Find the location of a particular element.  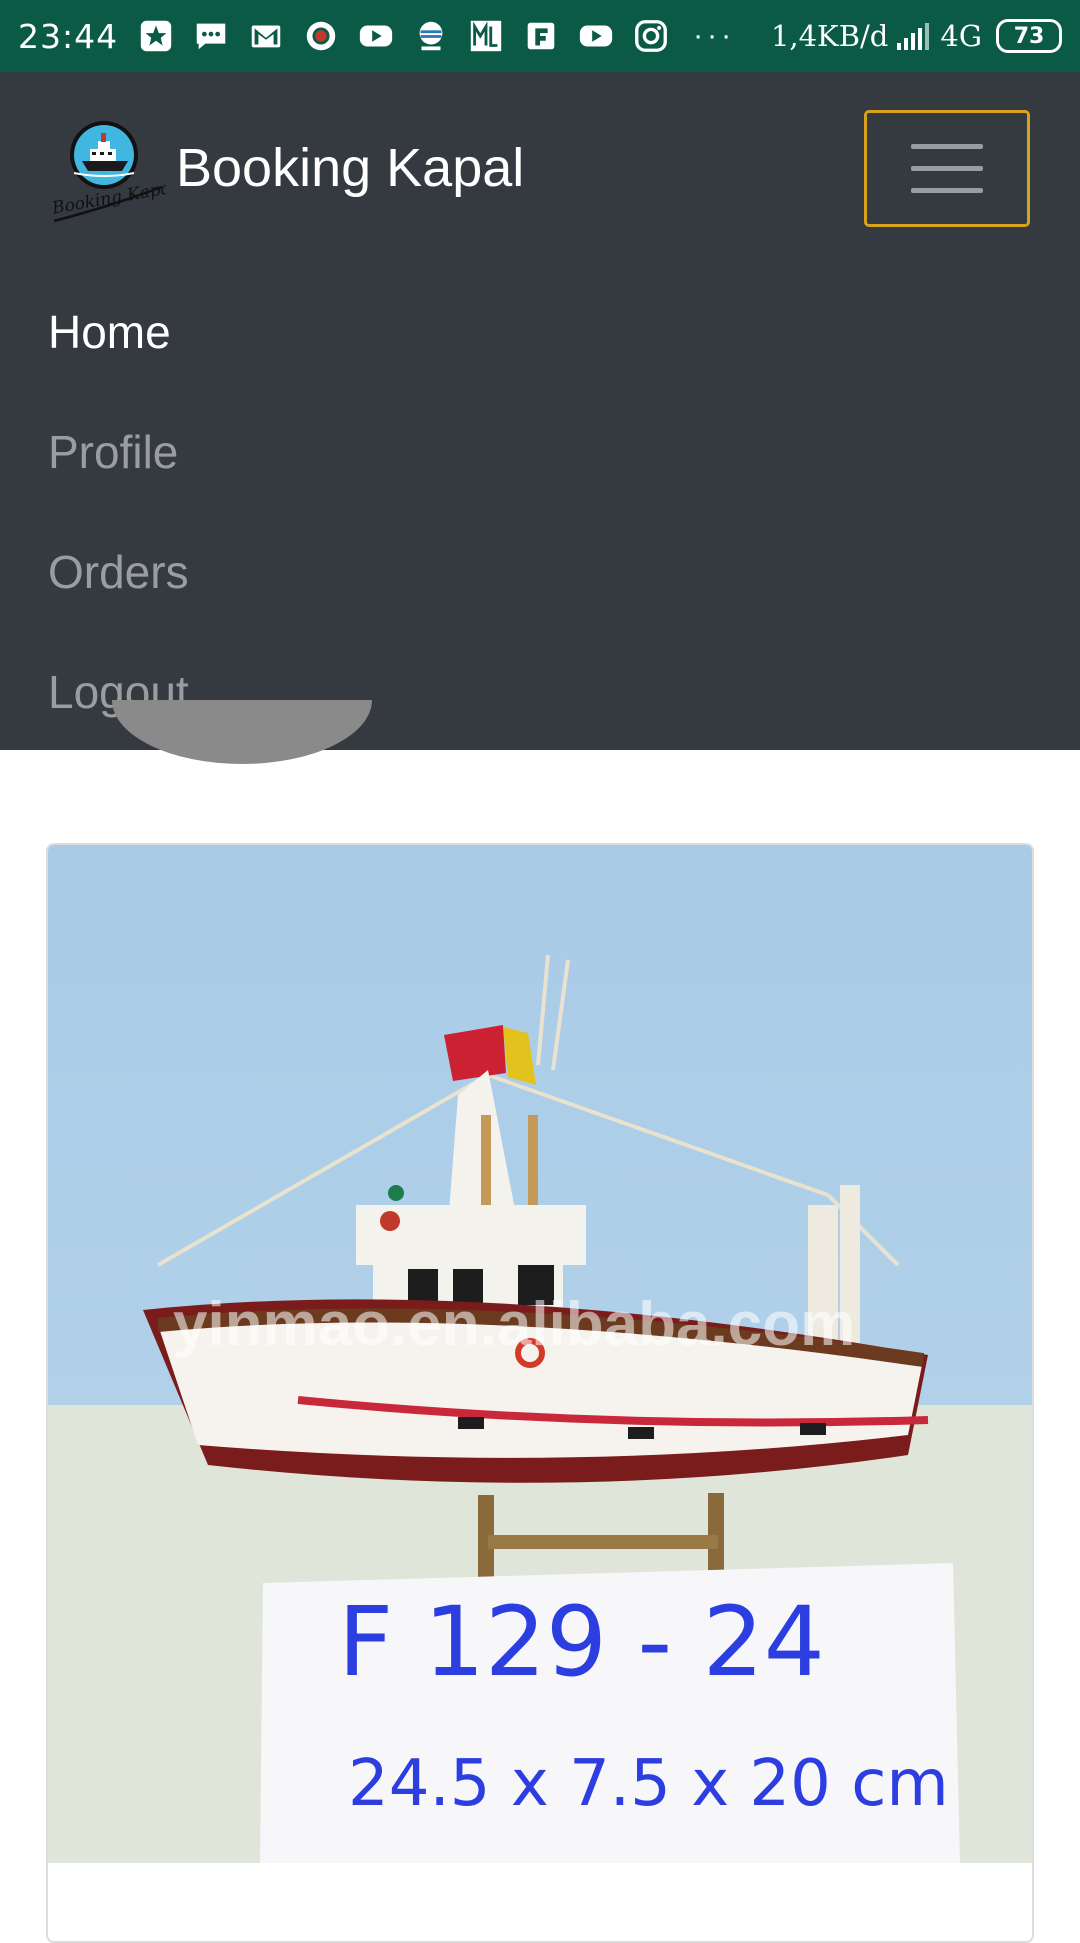

battery-level: 73 is located at coordinates (1029, 36).